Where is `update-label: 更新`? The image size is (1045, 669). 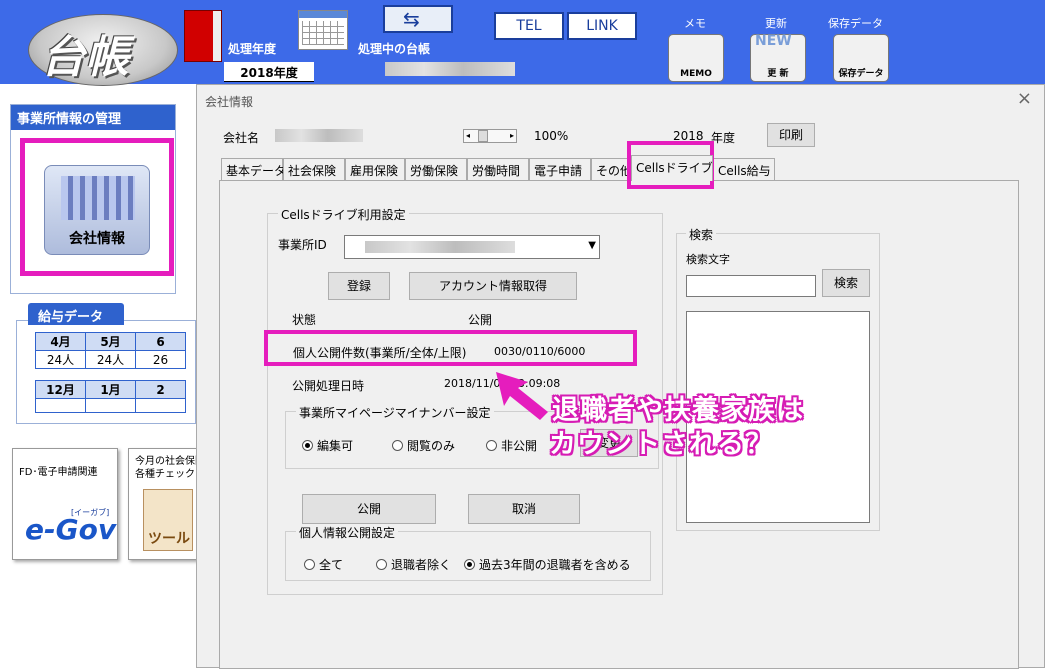
update-label: 更新 is located at coordinates (776, 23).